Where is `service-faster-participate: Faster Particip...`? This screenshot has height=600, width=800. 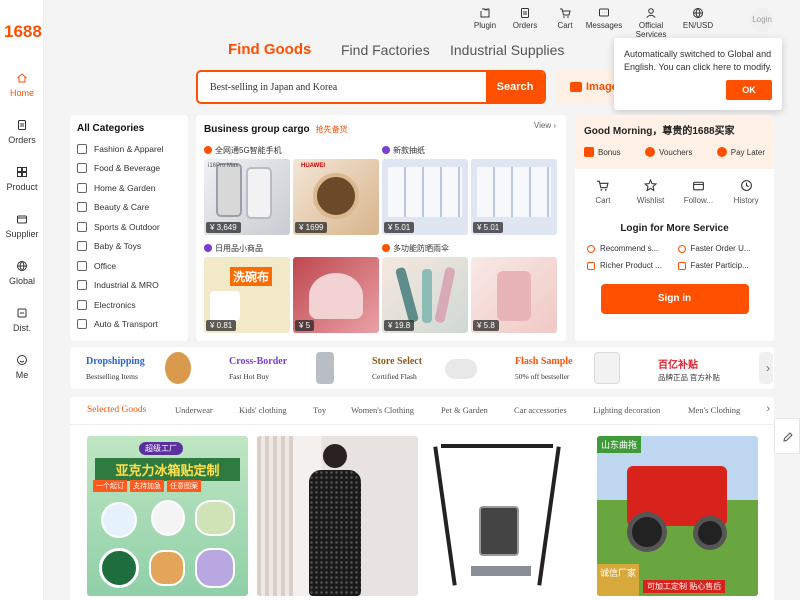
service-faster-participate: Faster Particip... is located at coordinates (720, 265).